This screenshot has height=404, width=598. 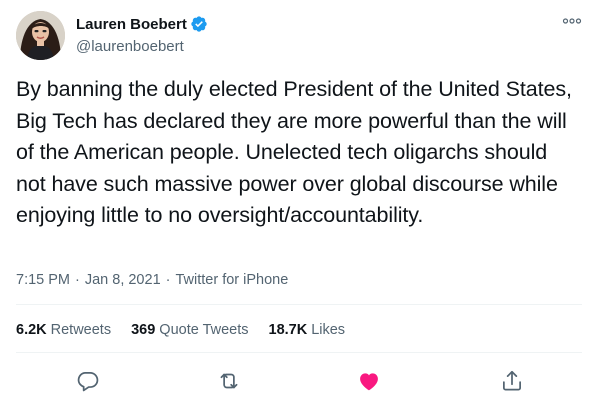 I want to click on tweet-stats: 6.2K Retweets 369 Quote Tweets 18.7K Likes, so click(x=190, y=330).